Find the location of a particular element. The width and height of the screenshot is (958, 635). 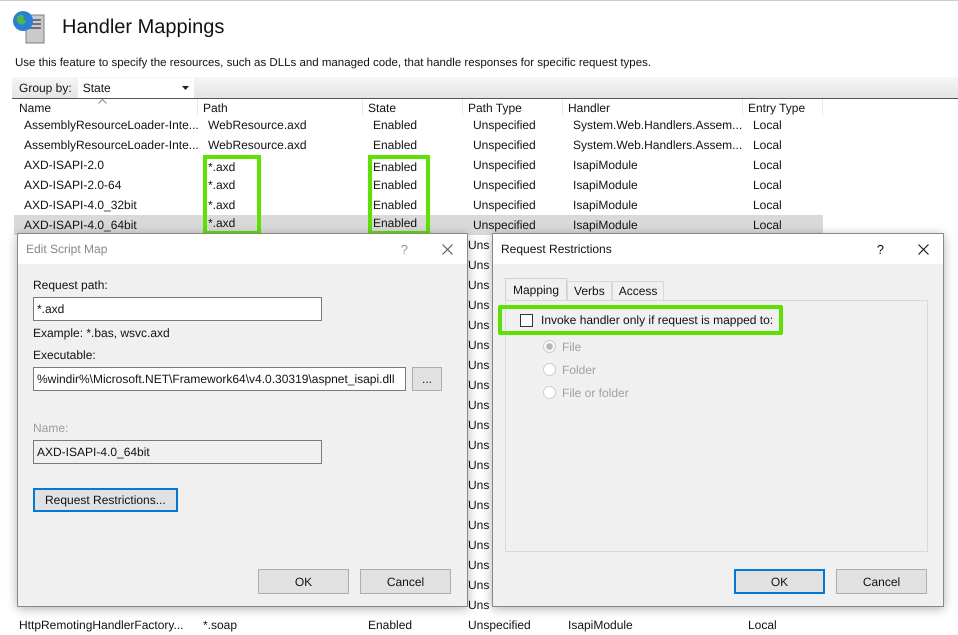

radio-label: File or folder is located at coordinates (595, 393).